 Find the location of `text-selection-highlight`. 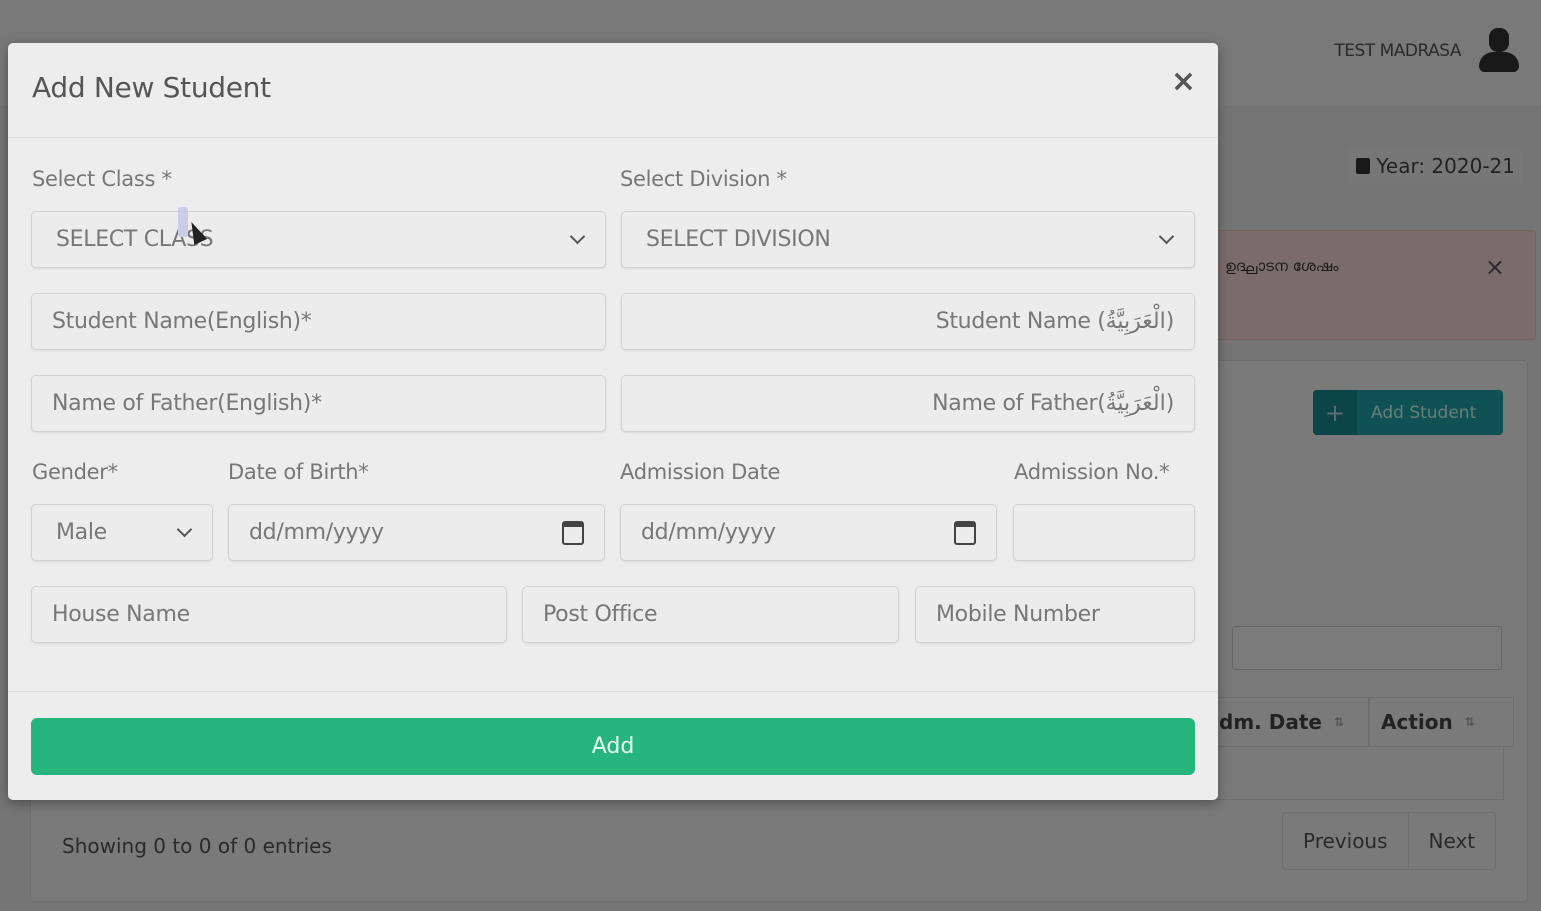

text-selection-highlight is located at coordinates (183, 222).